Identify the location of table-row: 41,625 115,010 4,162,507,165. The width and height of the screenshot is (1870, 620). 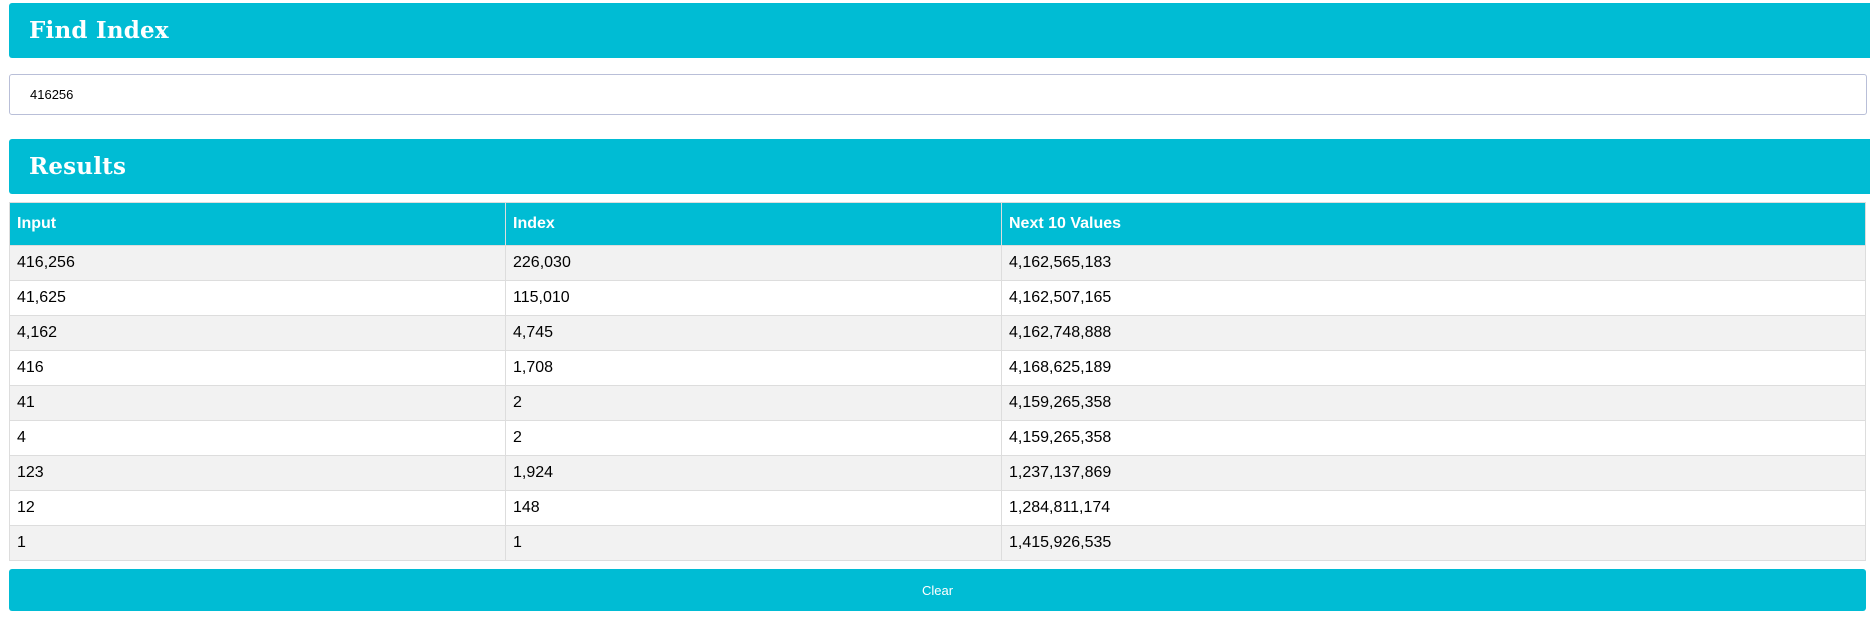
(937, 298).